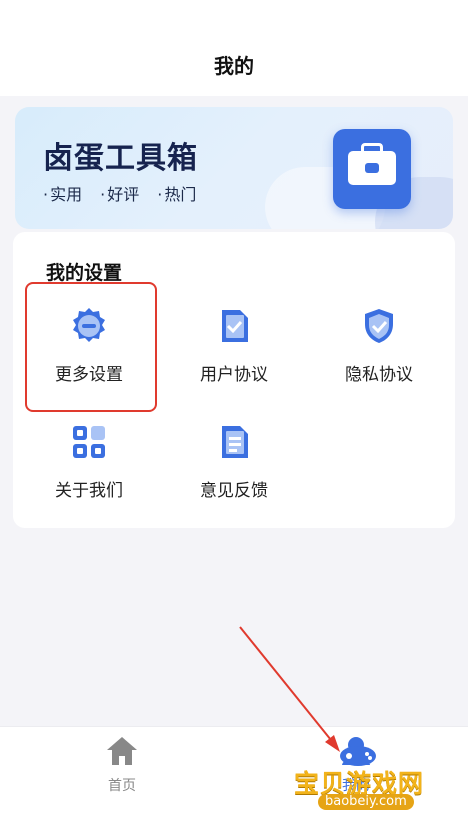  What do you see at coordinates (234, 168) in the screenshot?
I see `app-banner: 卤蛋工具箱 实用 好评 热门` at bounding box center [234, 168].